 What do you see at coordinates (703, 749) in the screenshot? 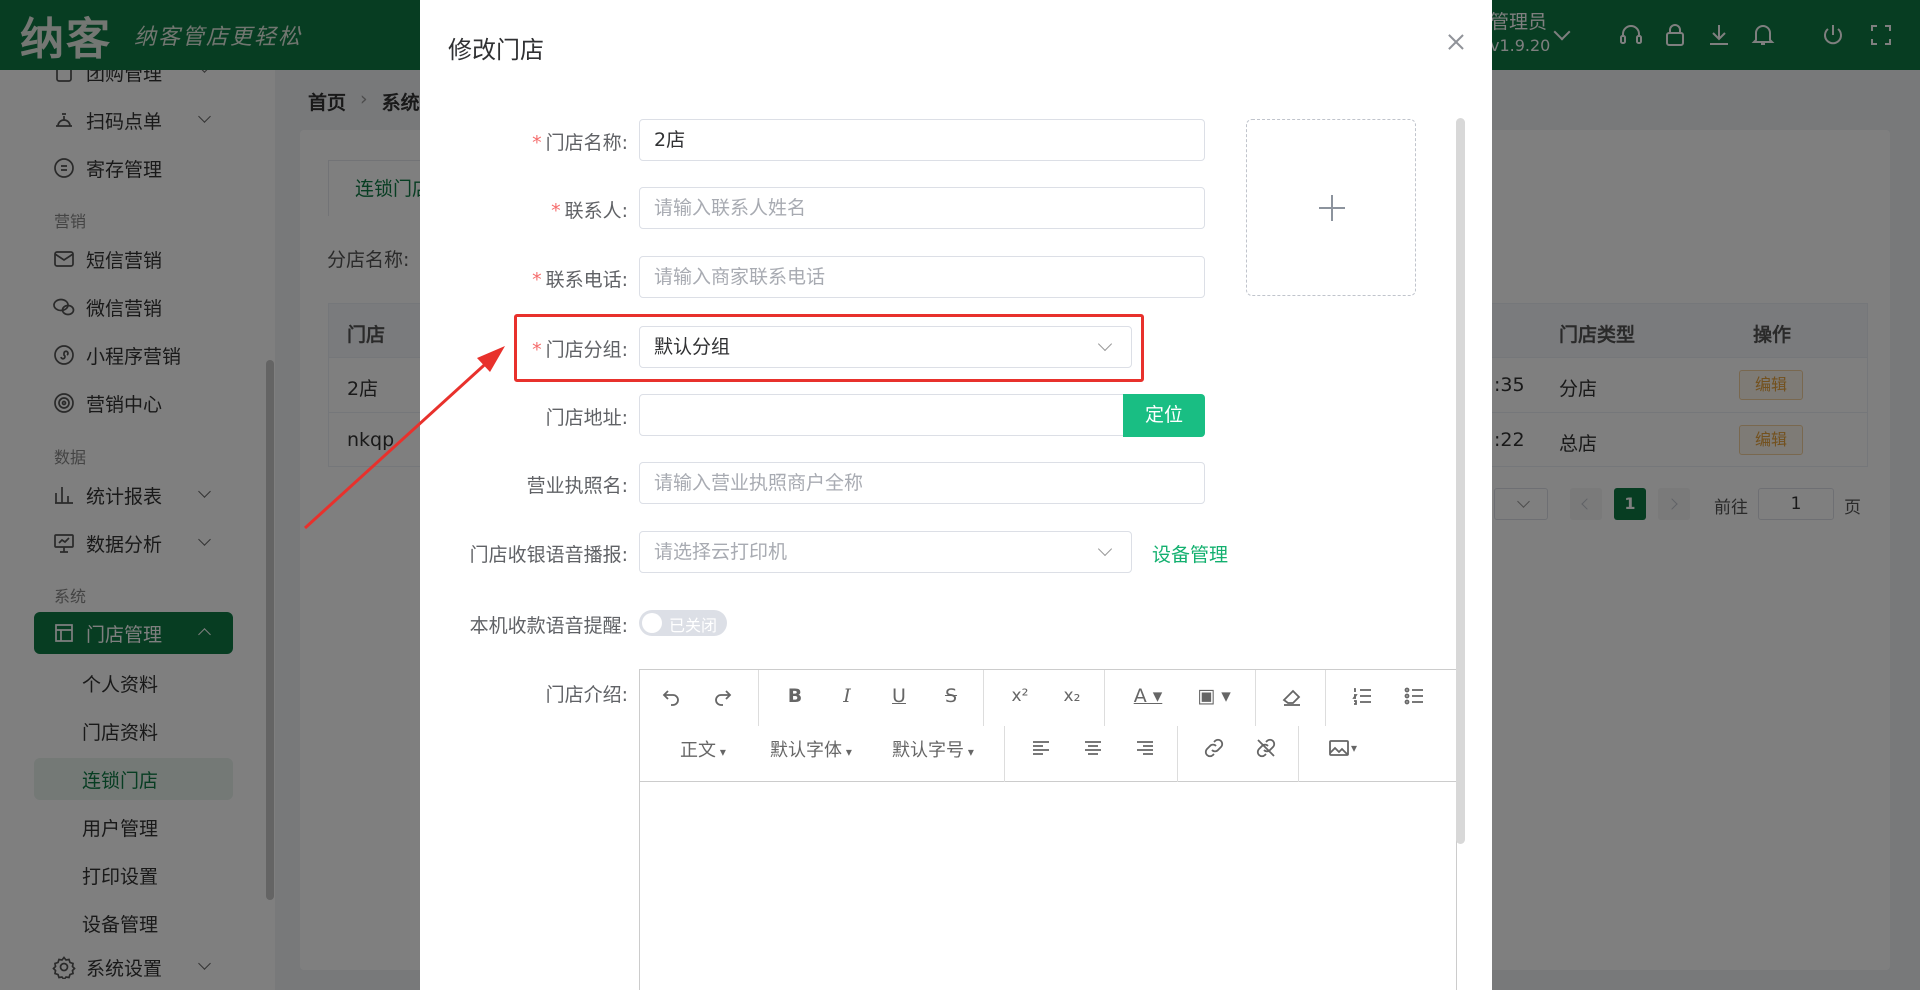
I see `paragraph-dropdown: 正文` at bounding box center [703, 749].